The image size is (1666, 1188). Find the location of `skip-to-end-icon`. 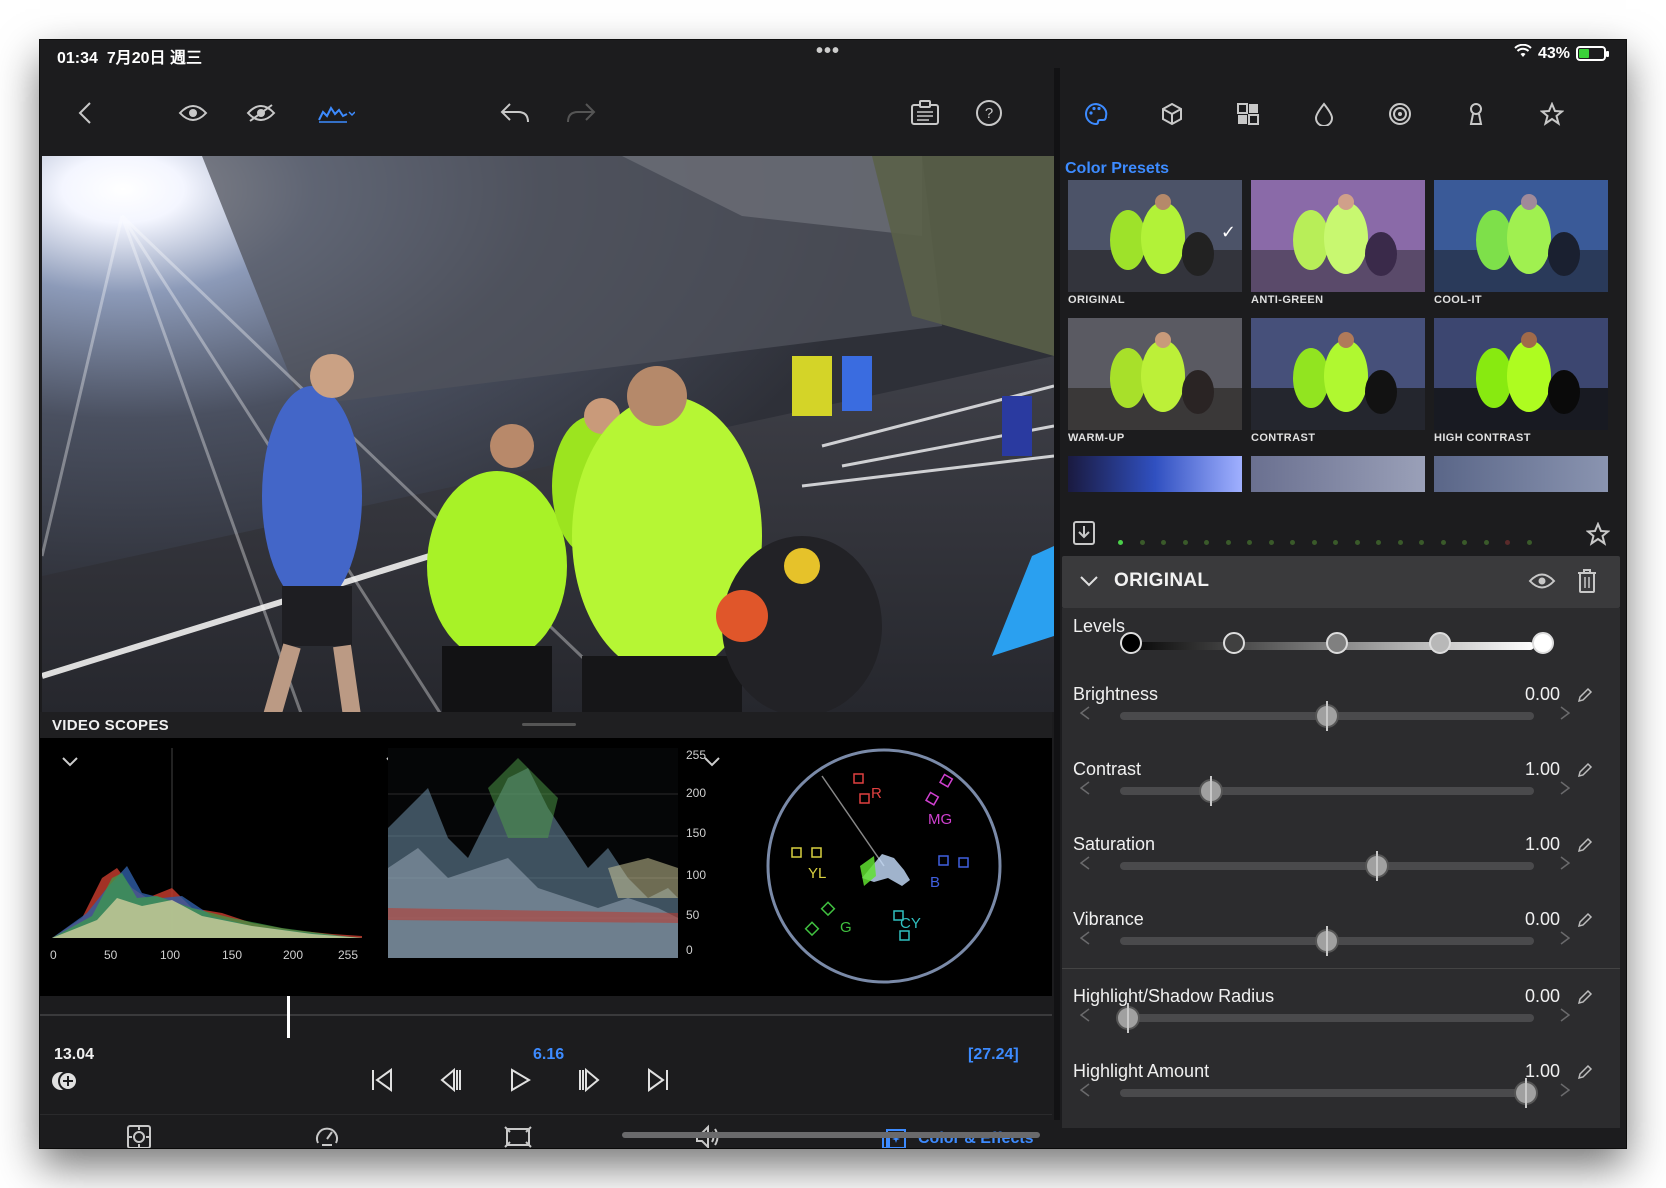

skip-to-end-icon is located at coordinates (658, 1082).